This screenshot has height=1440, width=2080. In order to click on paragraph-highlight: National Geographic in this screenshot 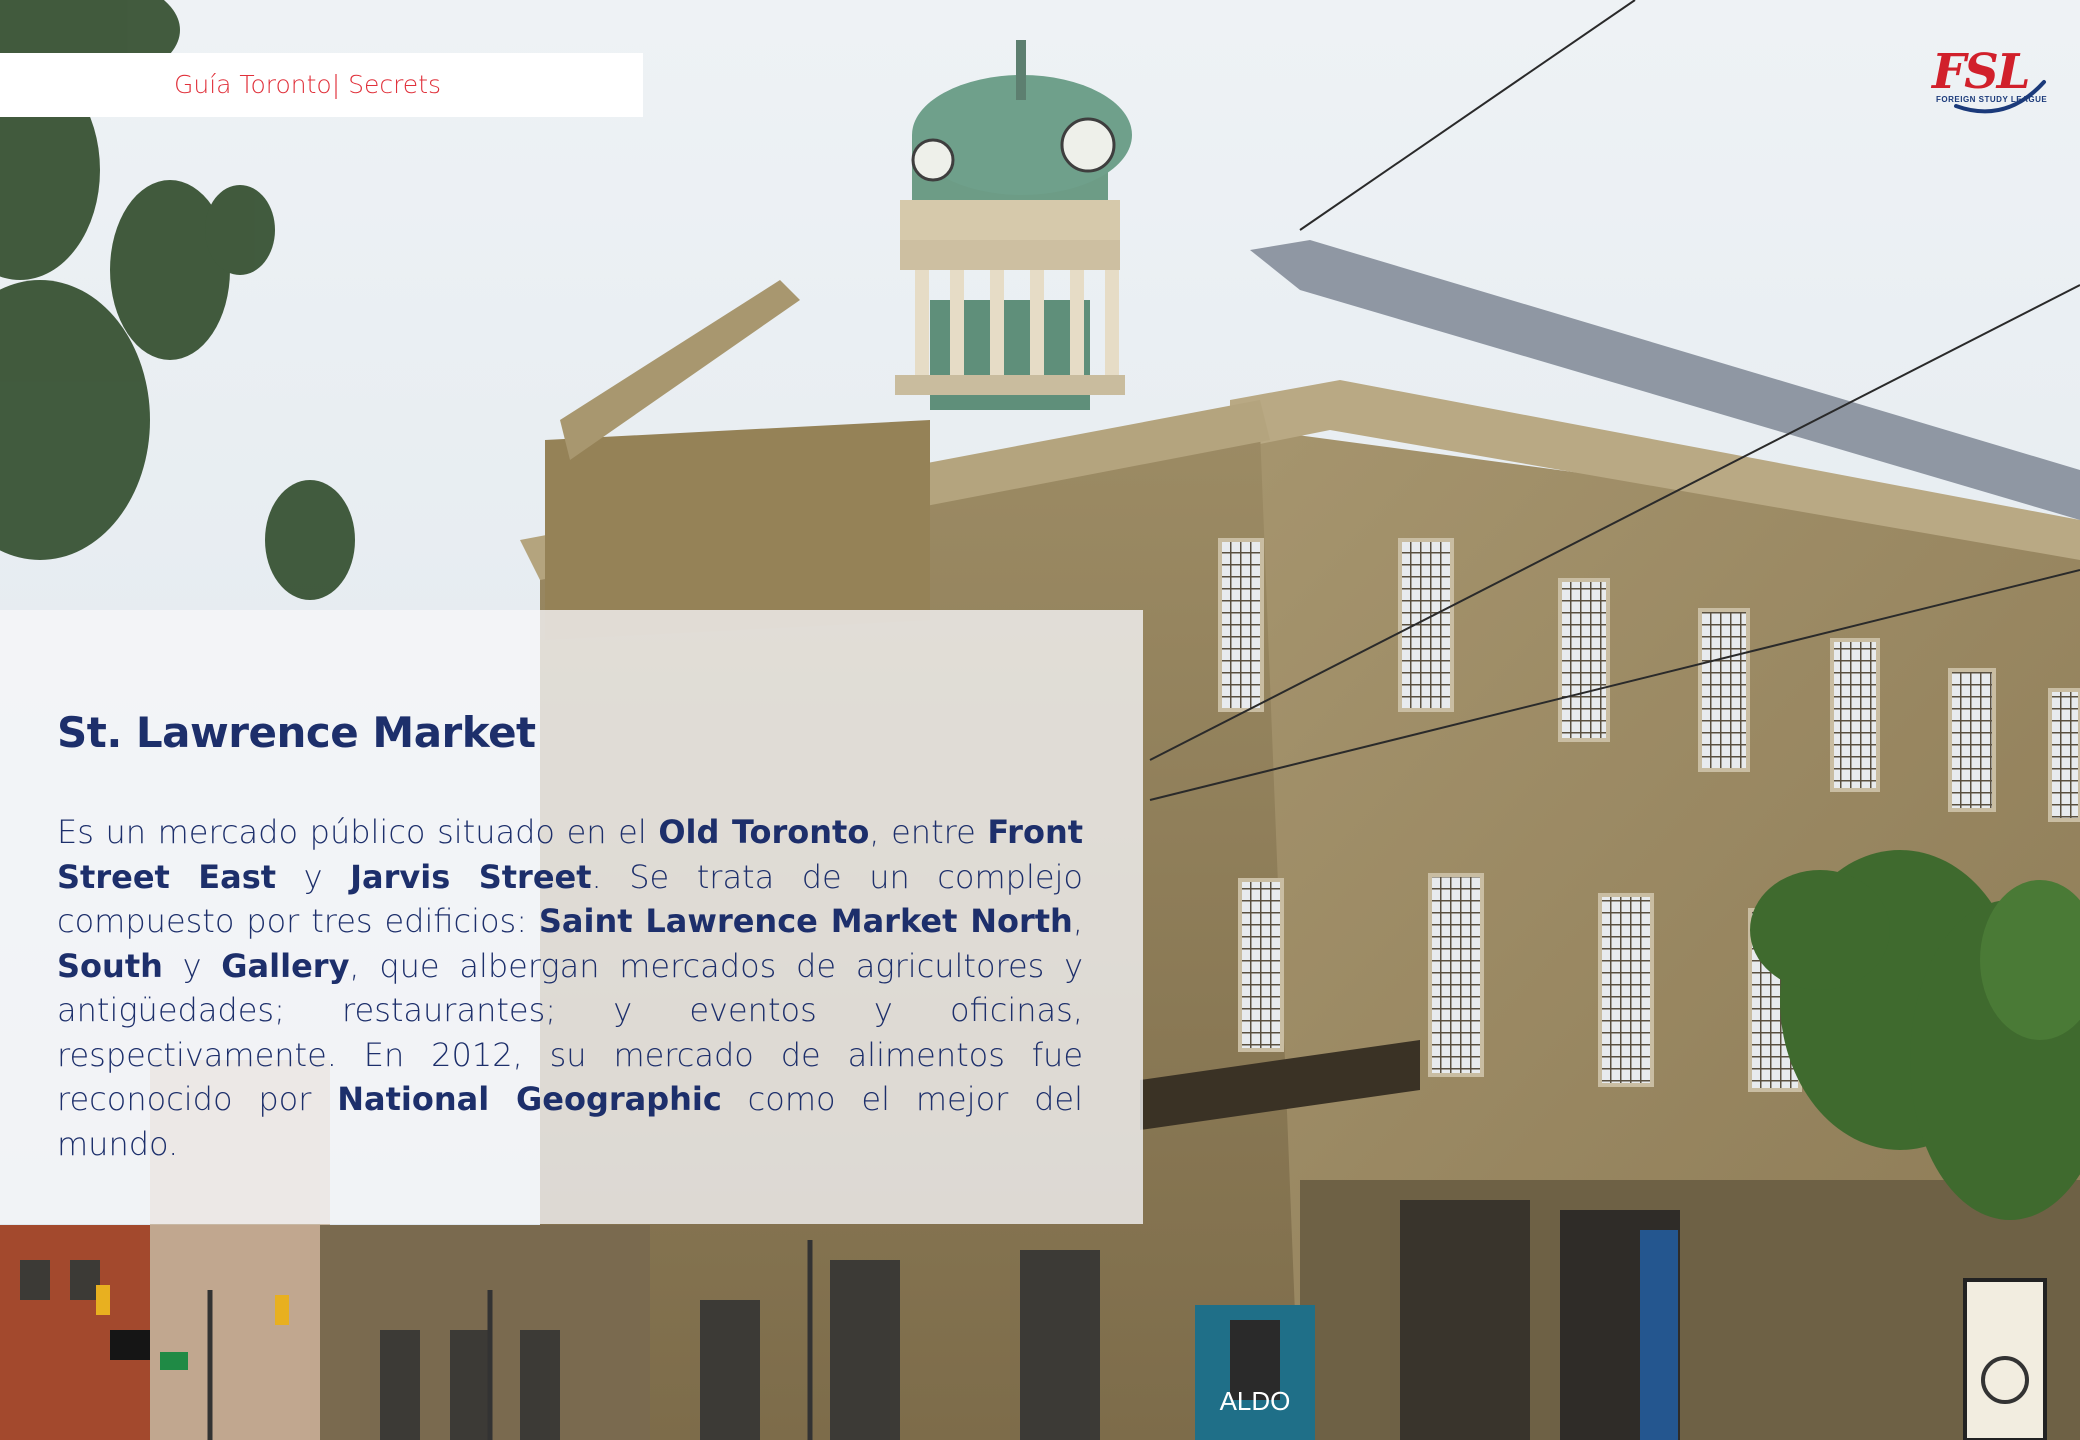, I will do `click(529, 1099)`.